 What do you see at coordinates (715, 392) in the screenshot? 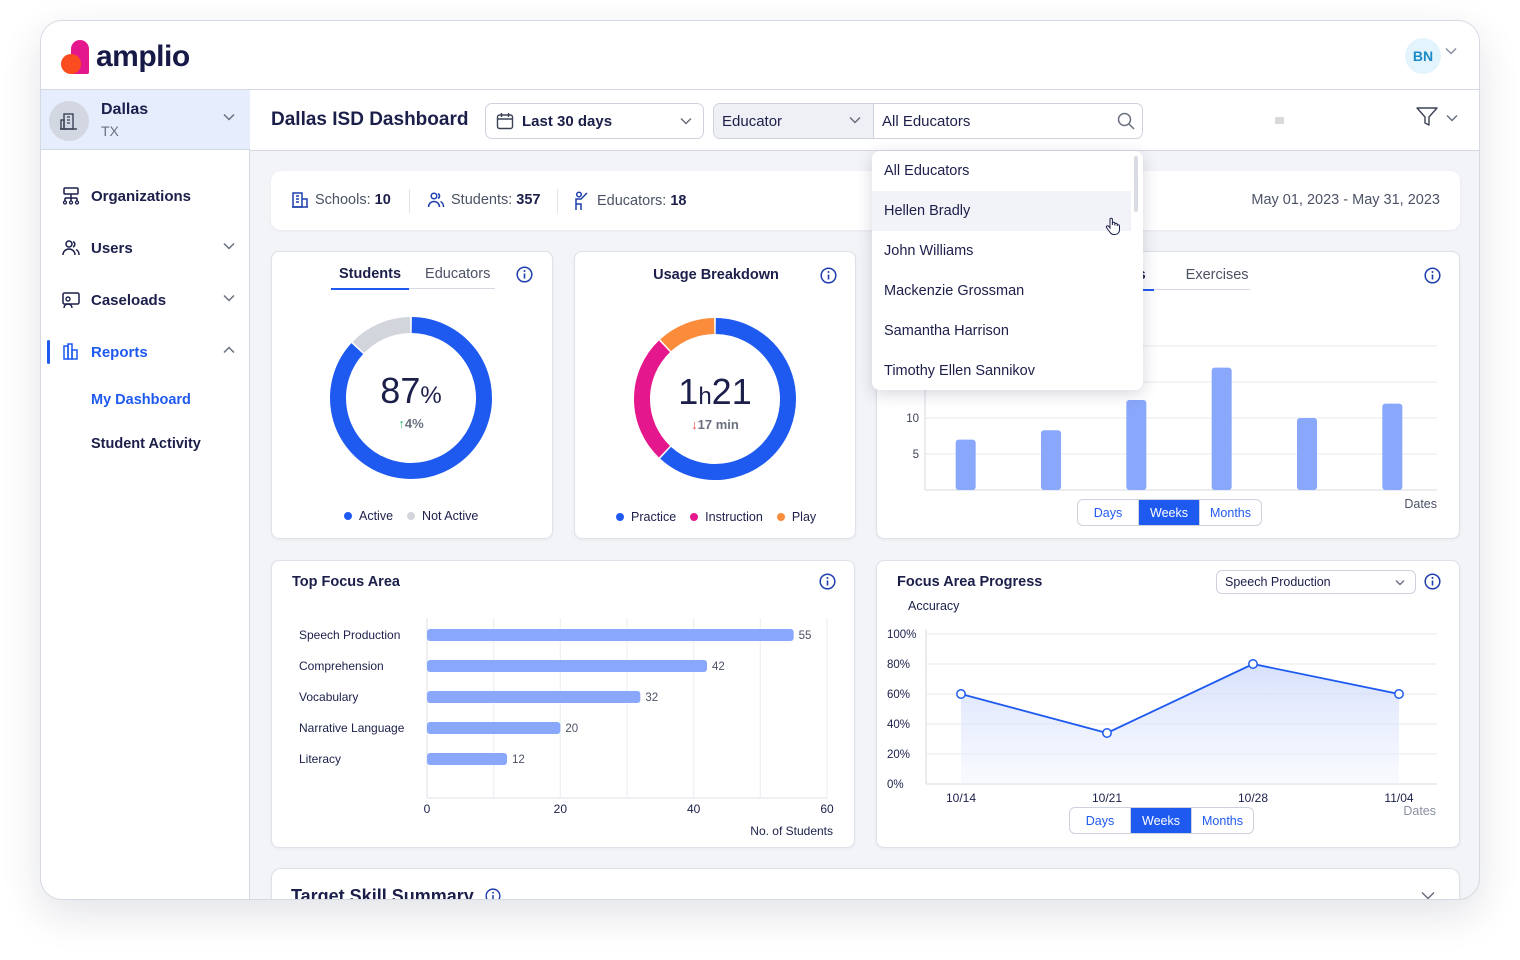
I see `usage-total: 1h21` at bounding box center [715, 392].